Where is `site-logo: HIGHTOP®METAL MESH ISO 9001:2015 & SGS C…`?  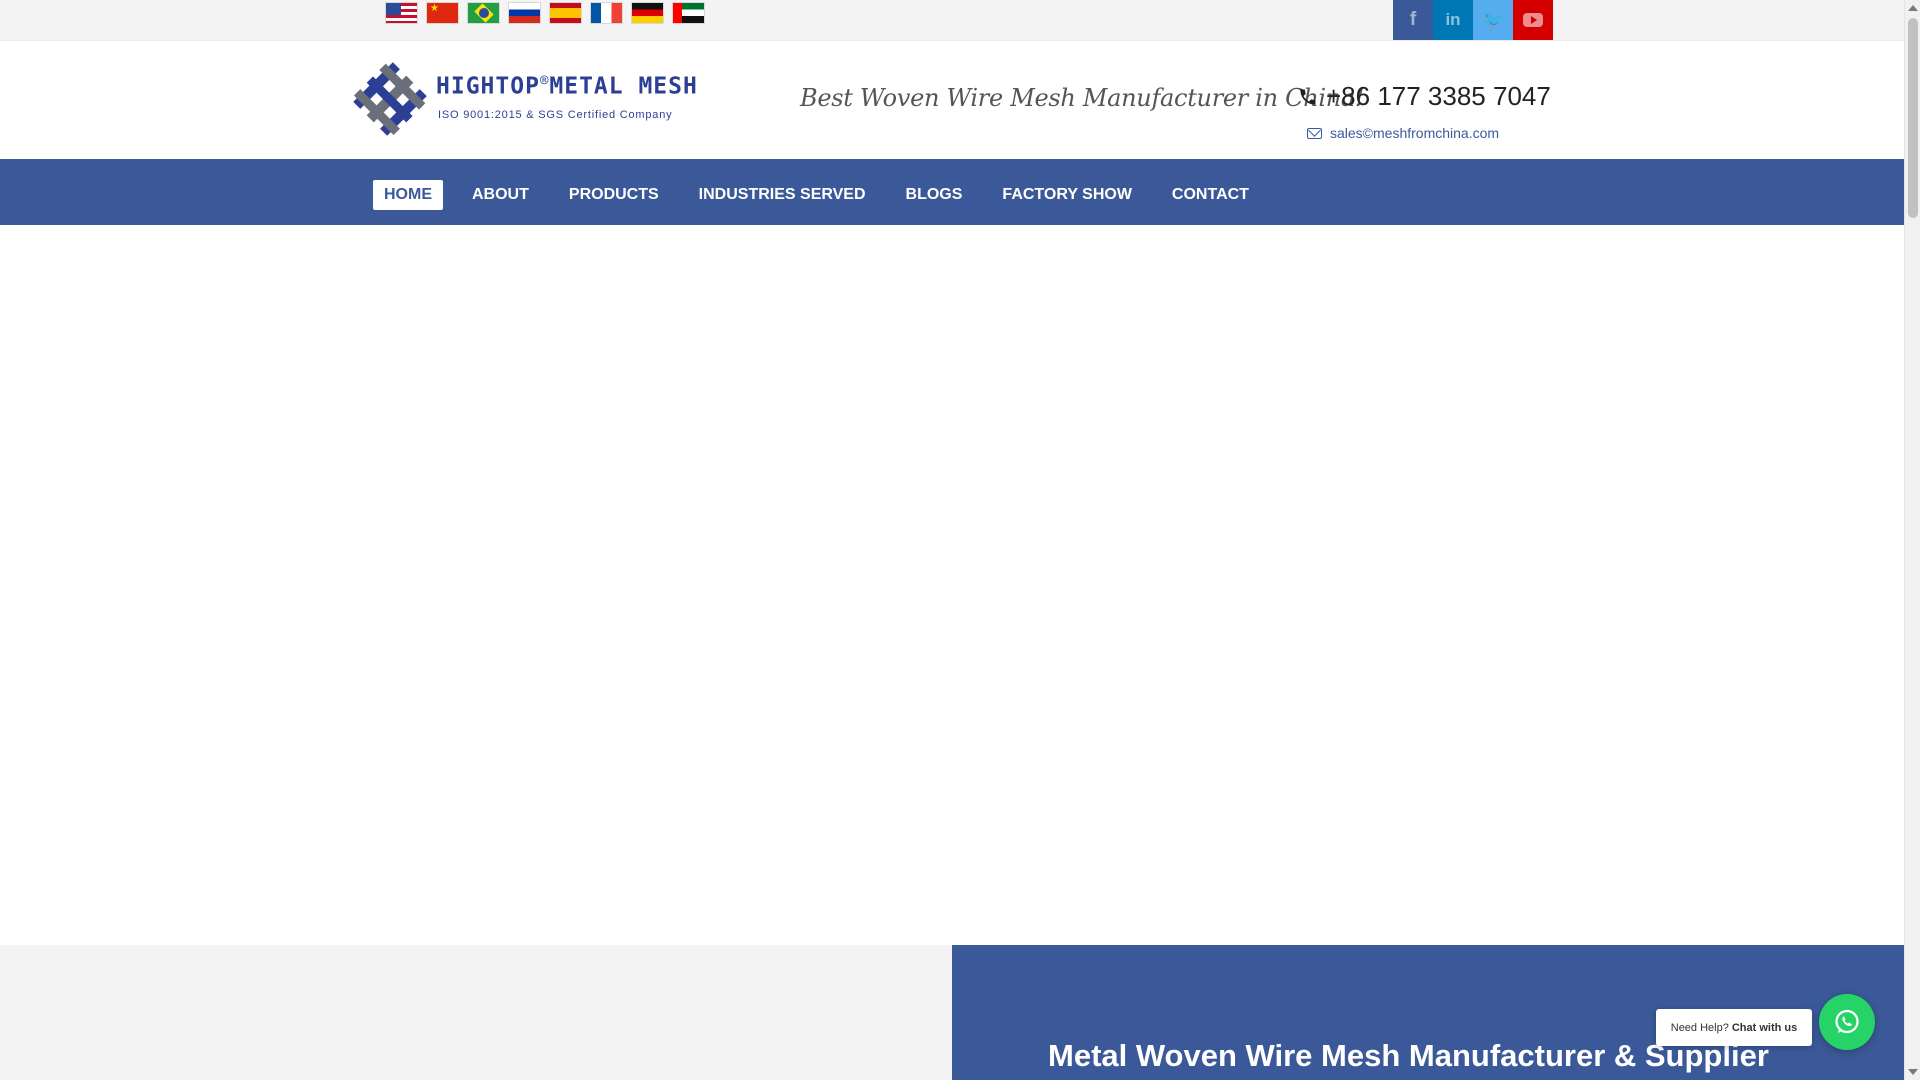
site-logo: HIGHTOP®METAL MESH ISO 9001:2015 & SGS C… is located at coordinates (528, 99).